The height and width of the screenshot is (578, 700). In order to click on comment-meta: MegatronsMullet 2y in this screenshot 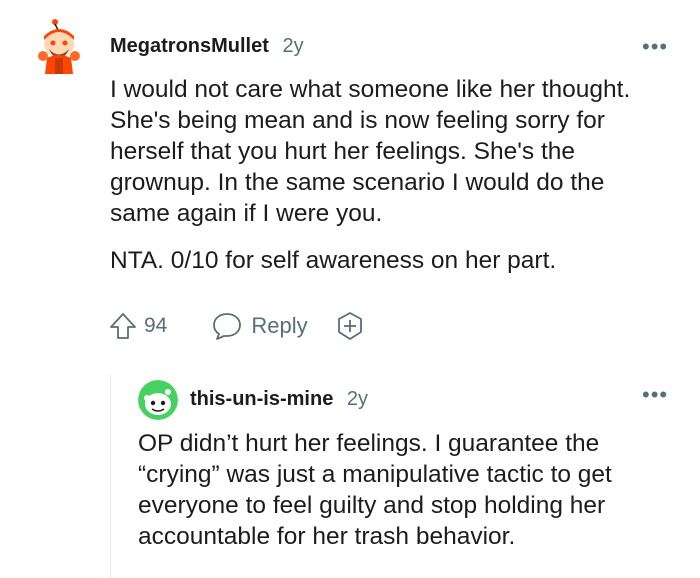, I will do `click(207, 46)`.